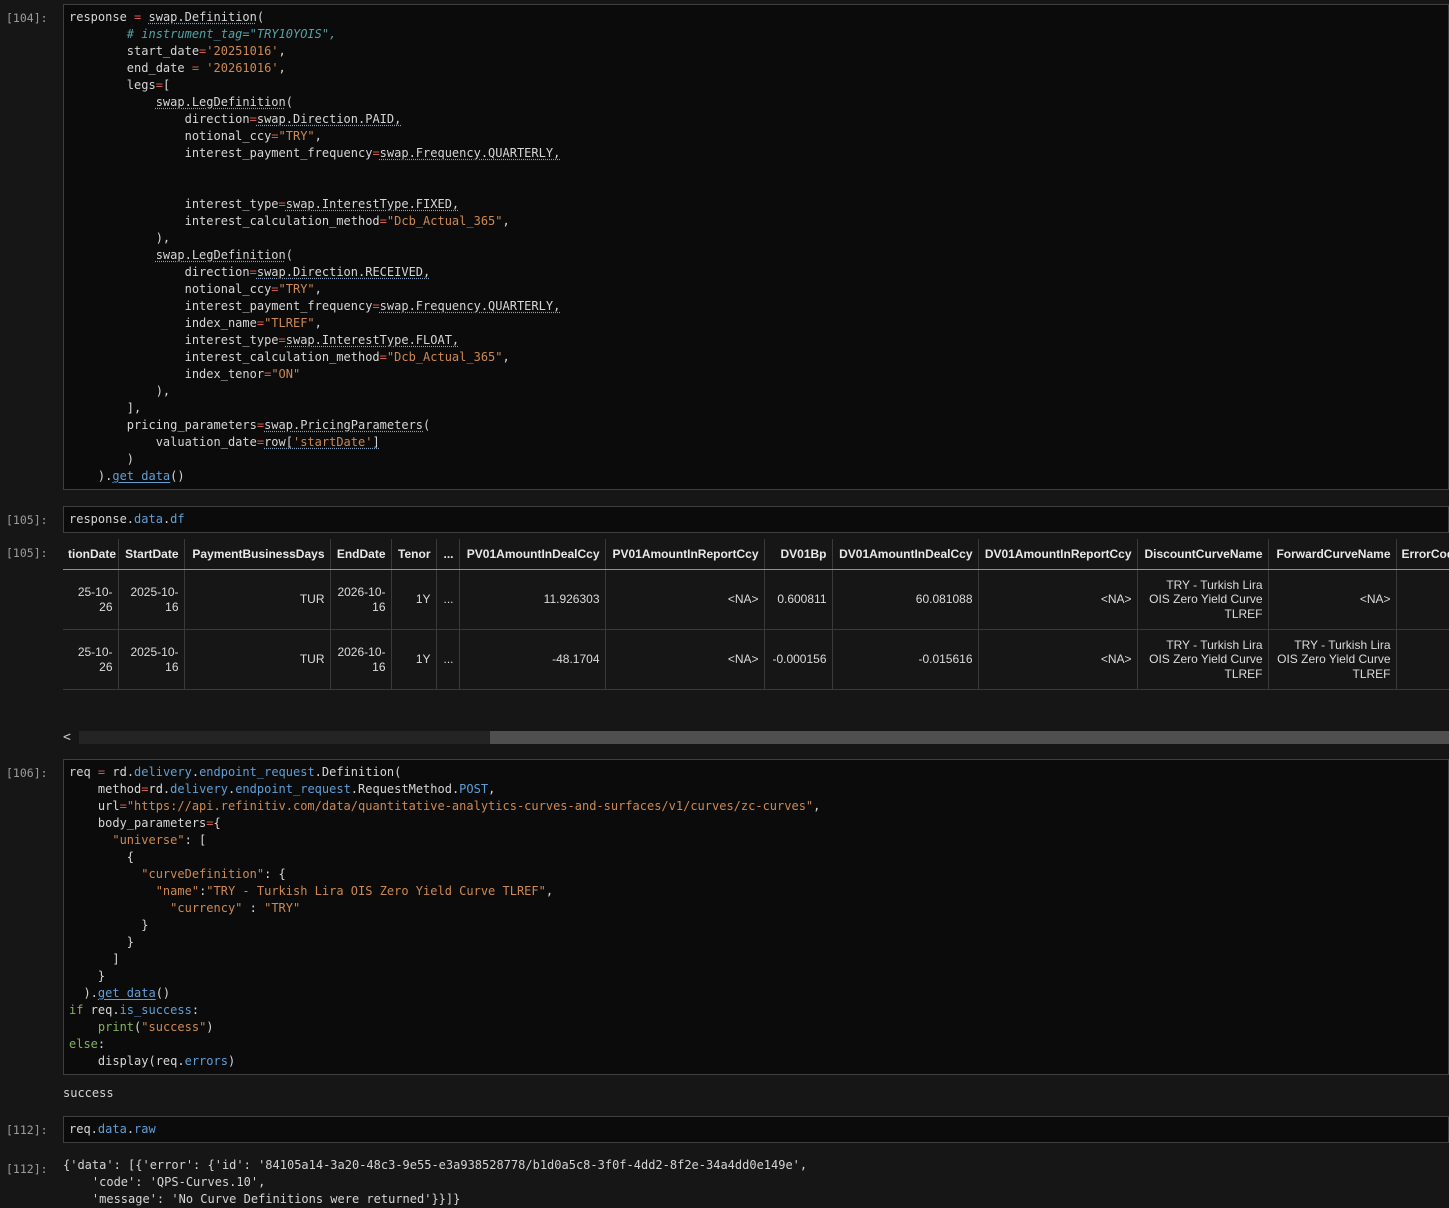  I want to click on table-cell: -48.1704, so click(531, 659).